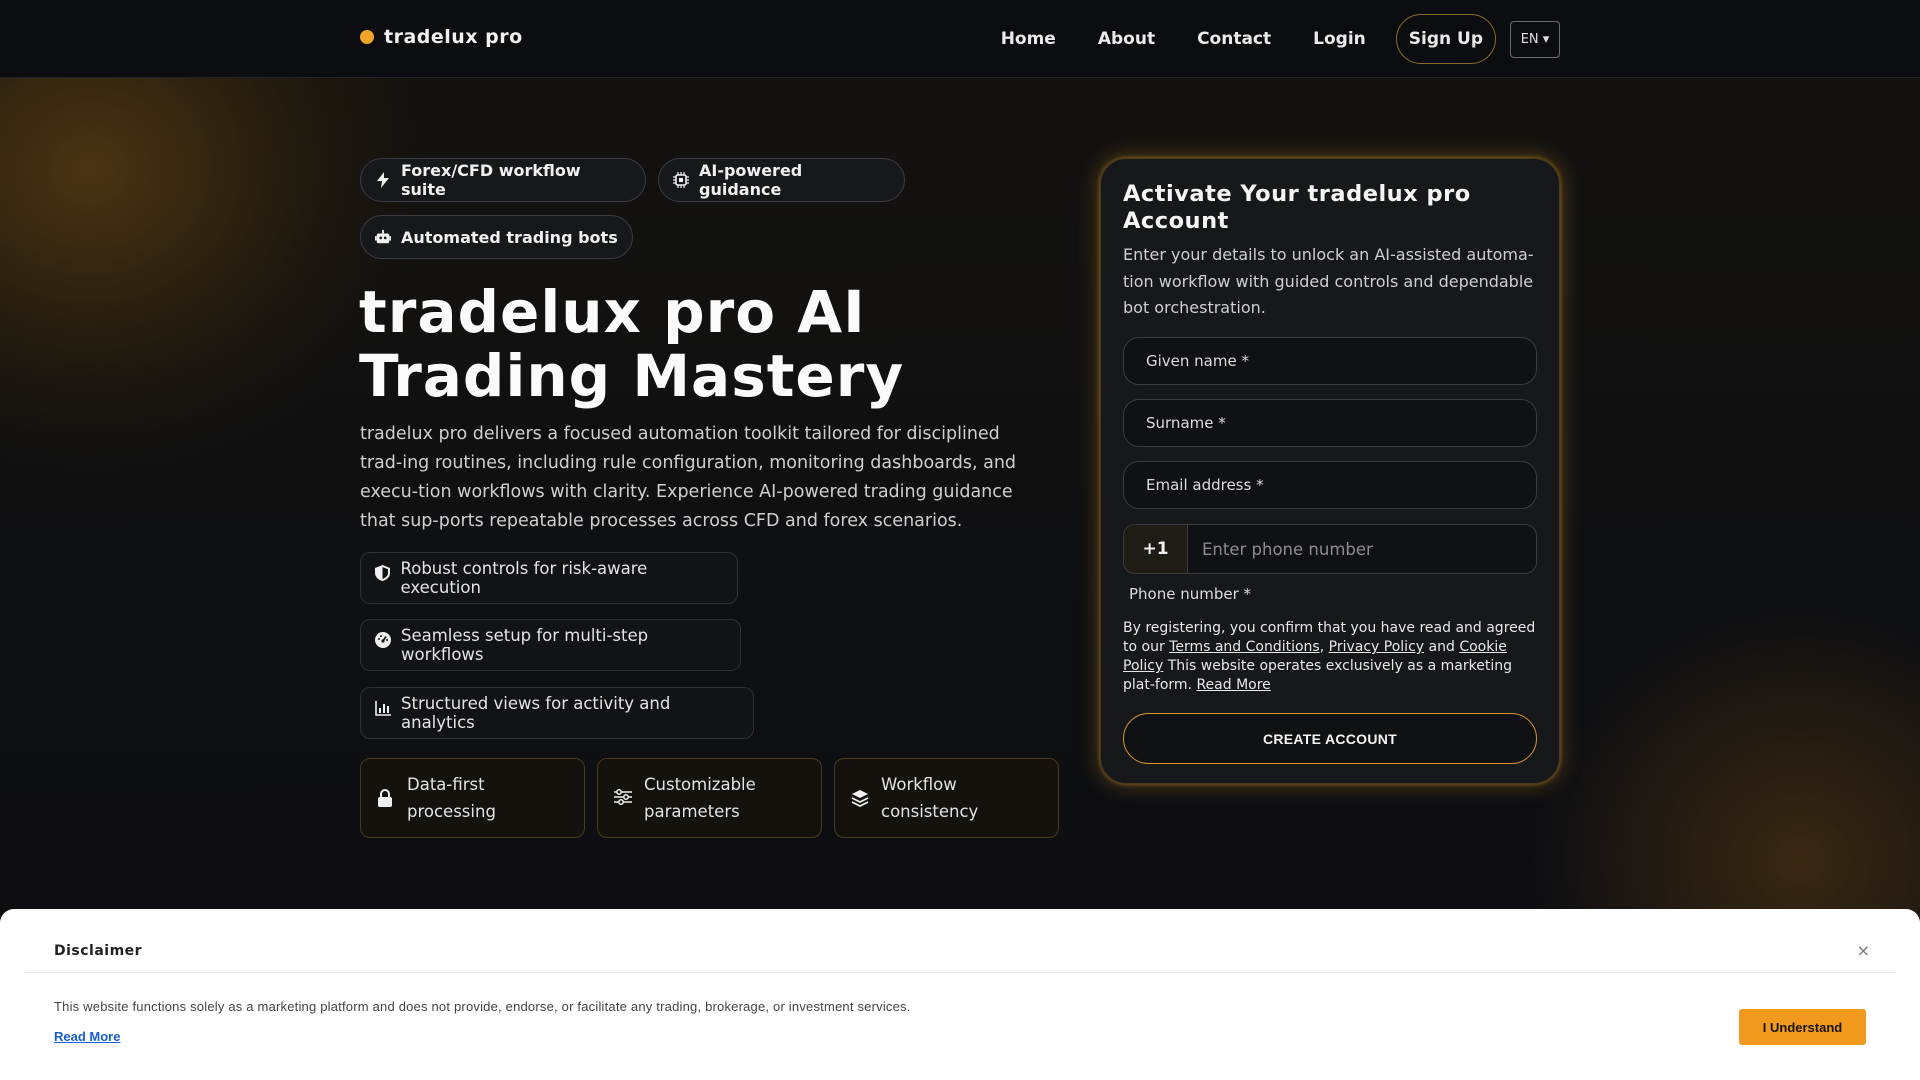  Describe the element at coordinates (1156, 549) in the screenshot. I see `country-code-selector: +1` at that location.